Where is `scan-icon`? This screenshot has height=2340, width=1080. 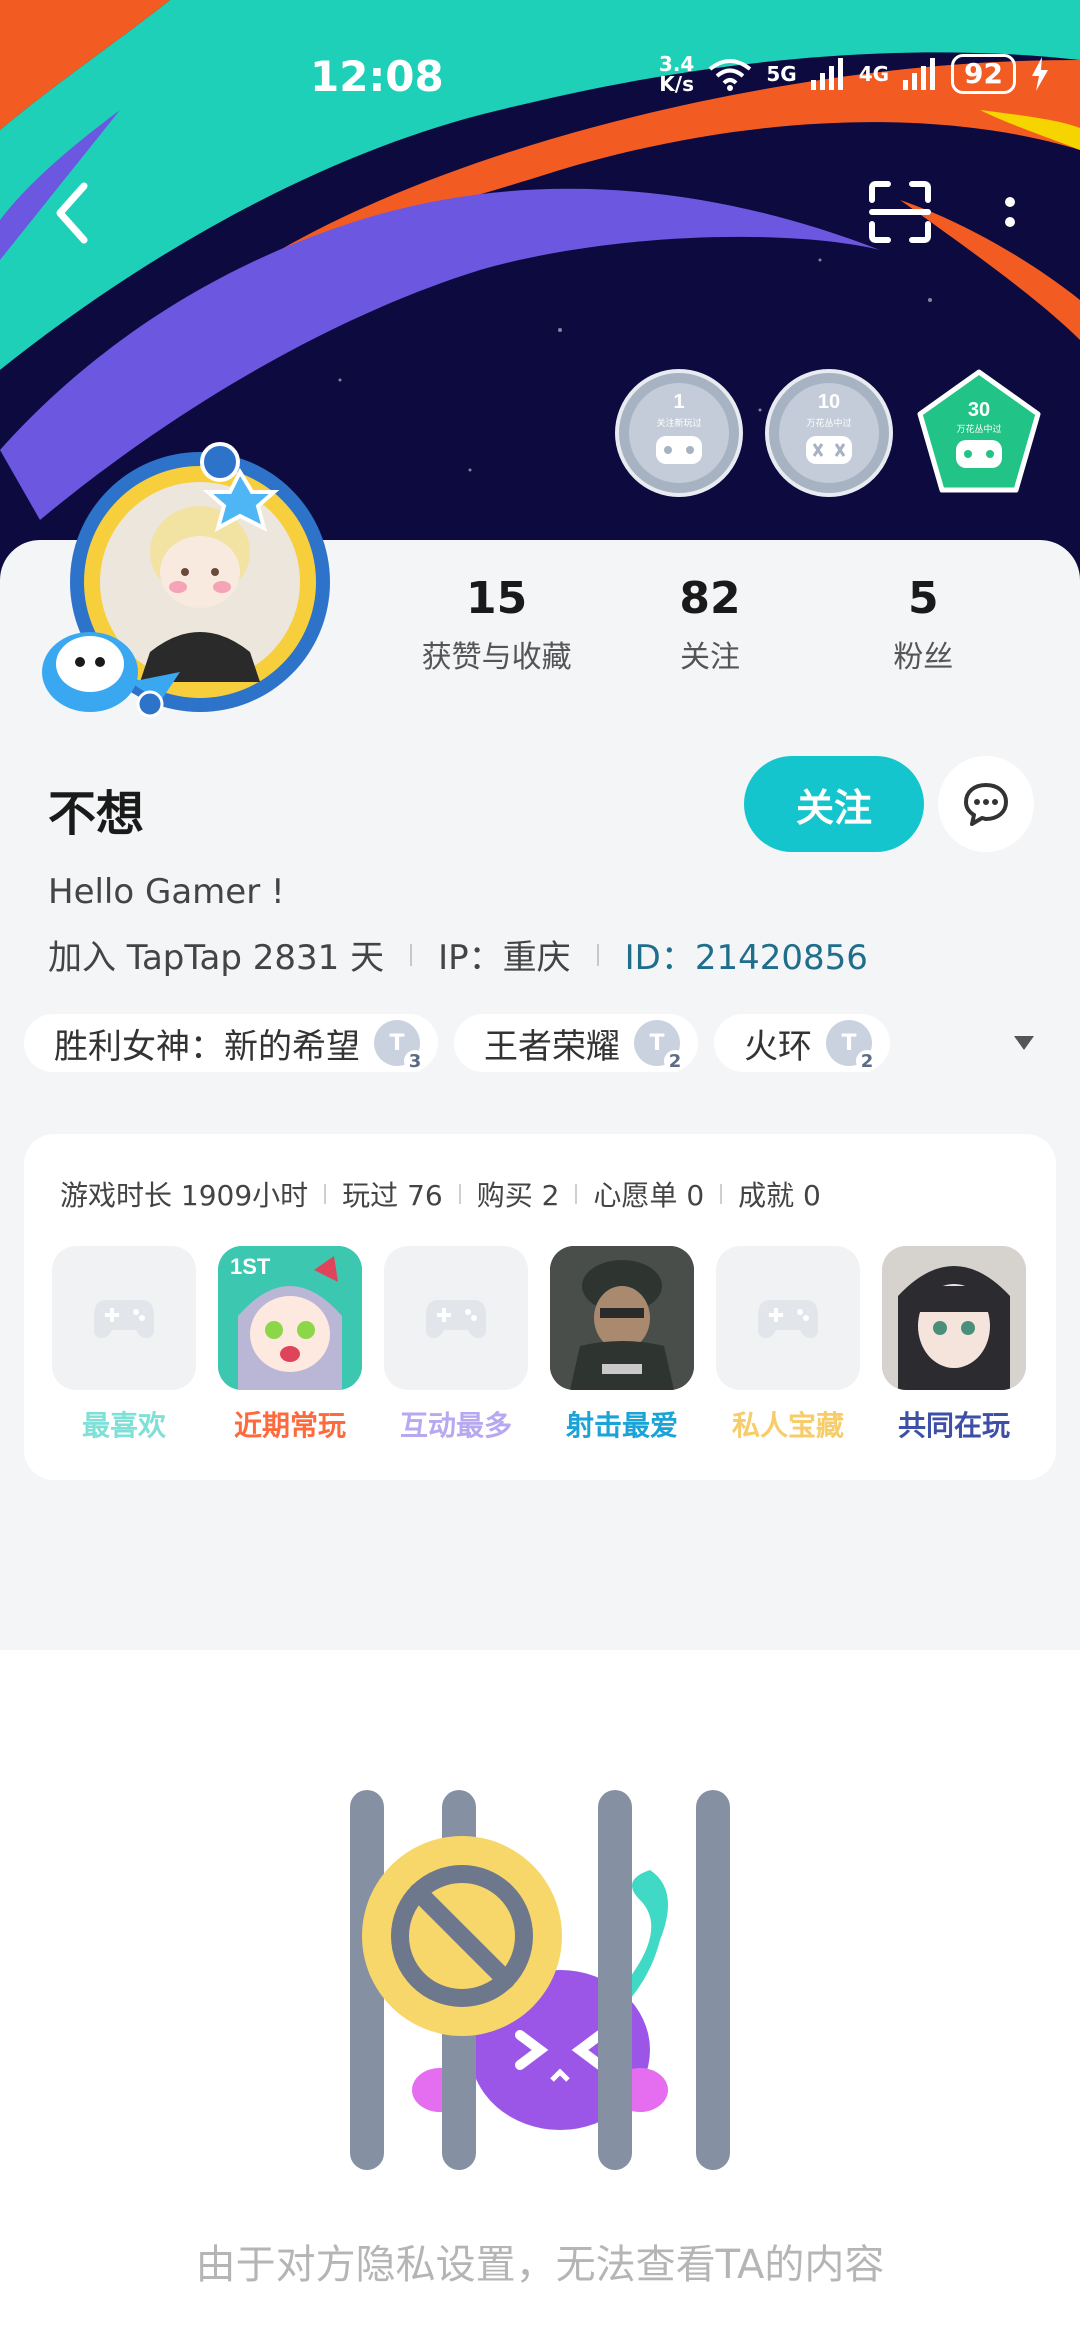 scan-icon is located at coordinates (900, 212).